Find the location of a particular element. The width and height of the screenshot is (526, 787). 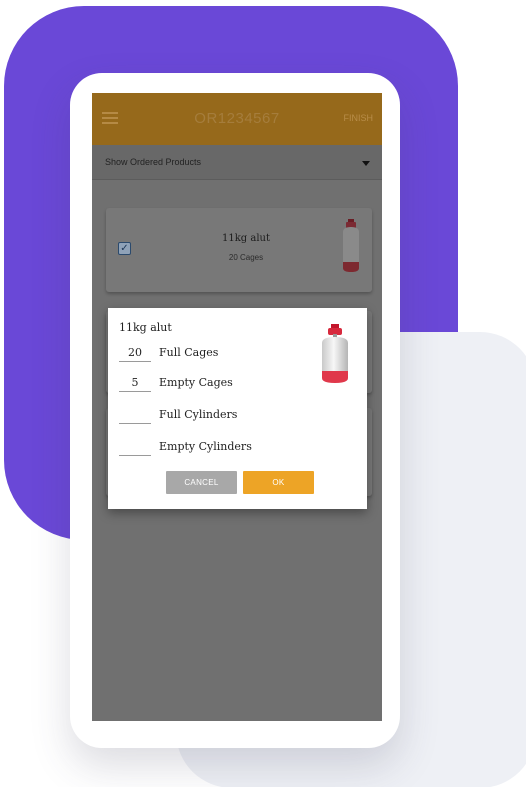

dialog-title: 11kg alut is located at coordinates (145, 327).